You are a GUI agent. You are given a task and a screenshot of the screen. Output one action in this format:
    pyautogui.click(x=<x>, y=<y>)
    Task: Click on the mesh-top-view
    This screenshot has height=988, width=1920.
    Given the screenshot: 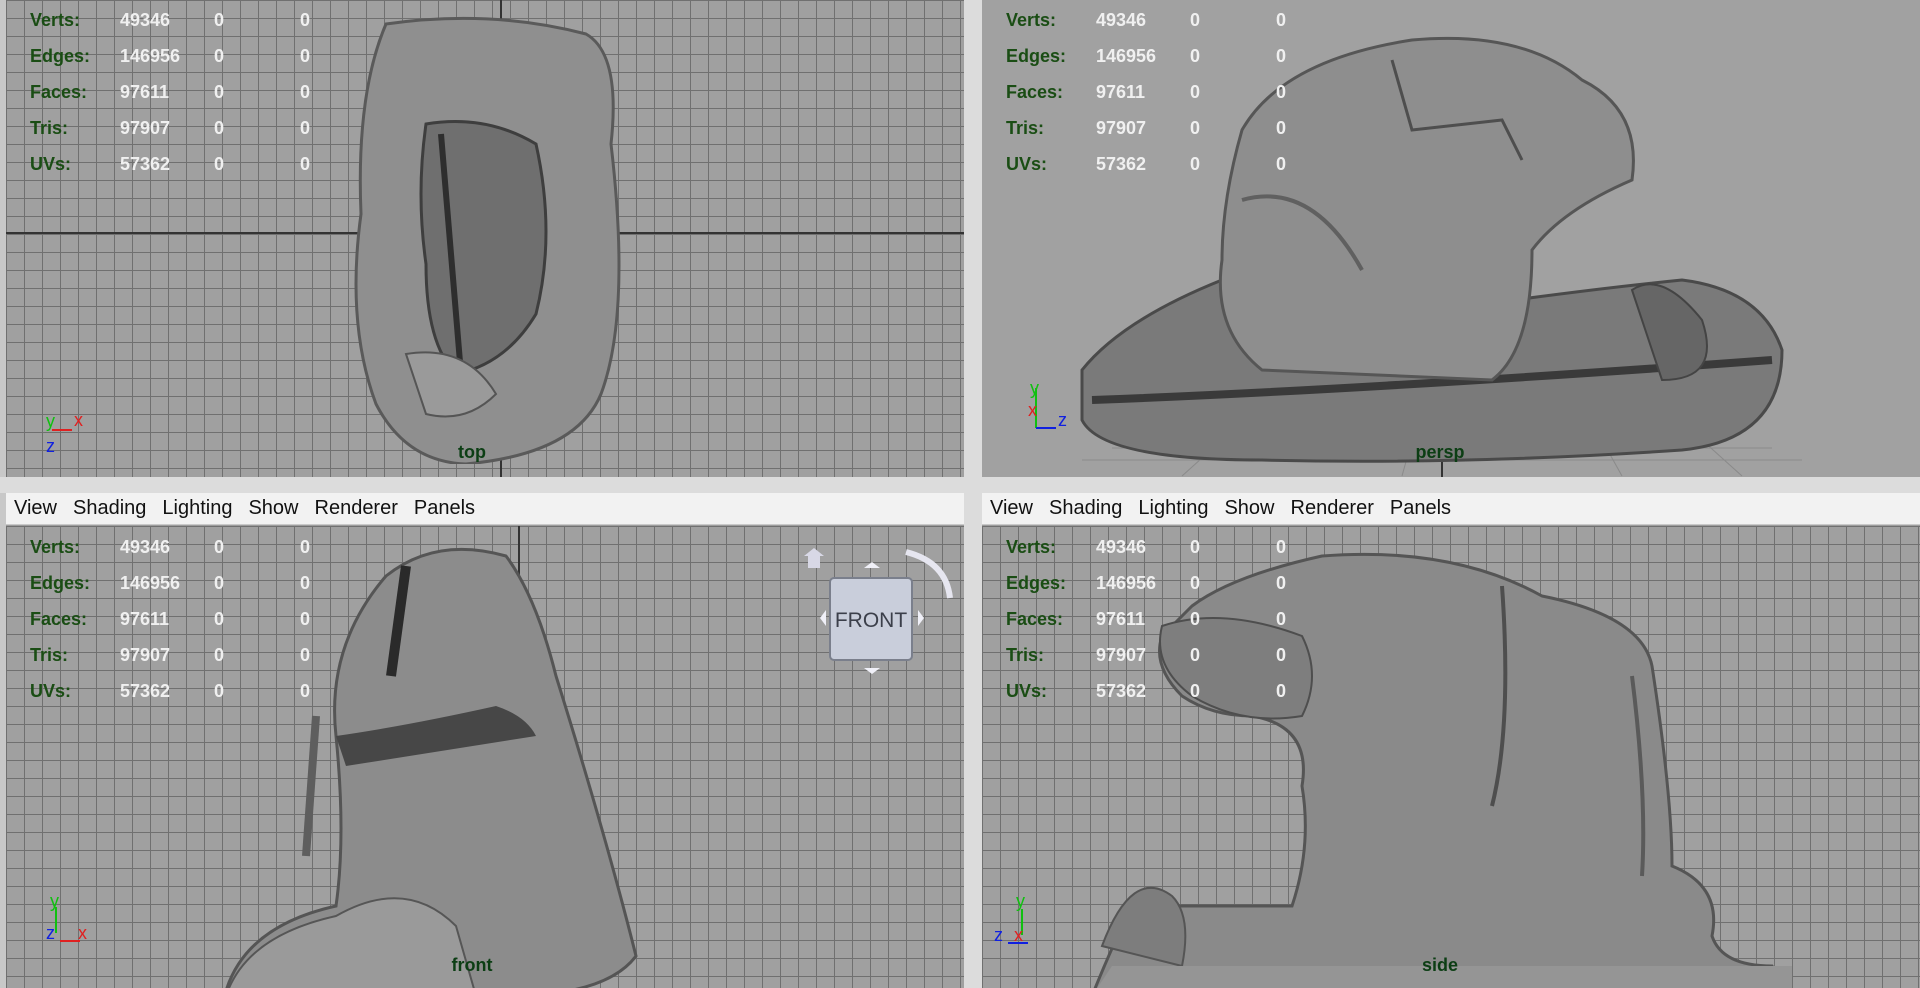 What is the action you would take?
    pyautogui.click(x=491, y=239)
    